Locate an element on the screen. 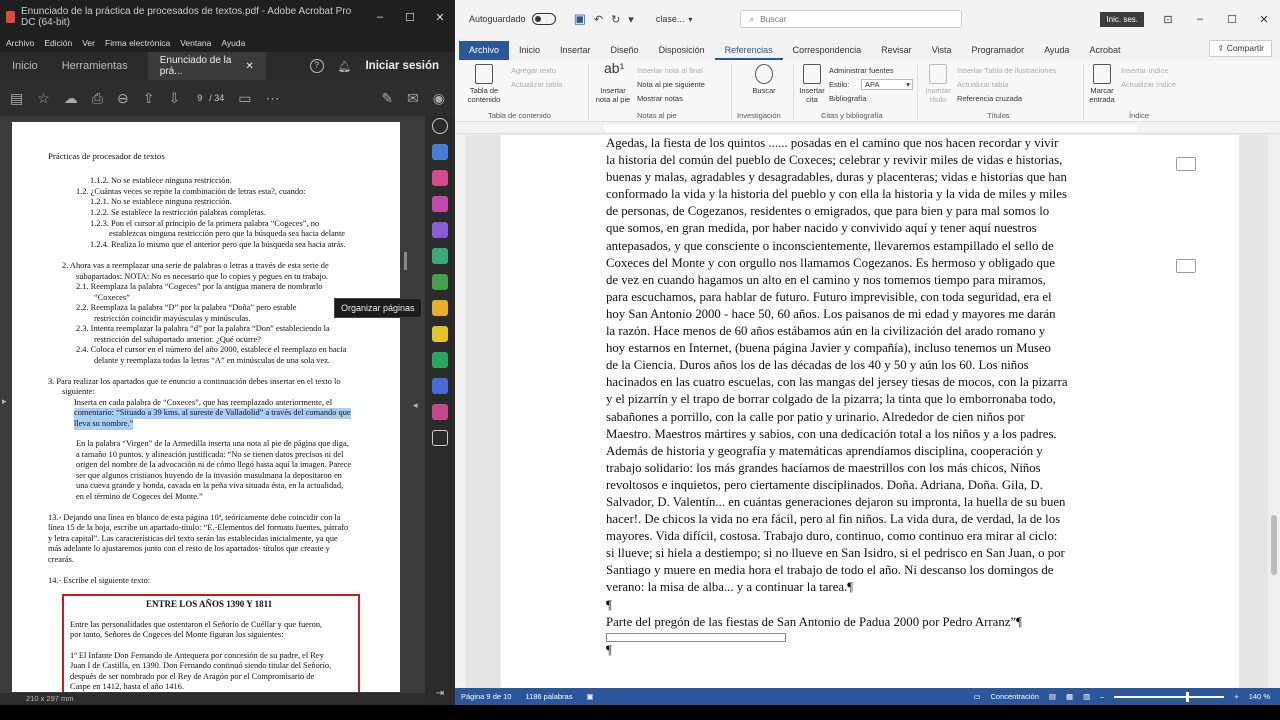  tab-disposicion: Disposición is located at coordinates (682, 52).